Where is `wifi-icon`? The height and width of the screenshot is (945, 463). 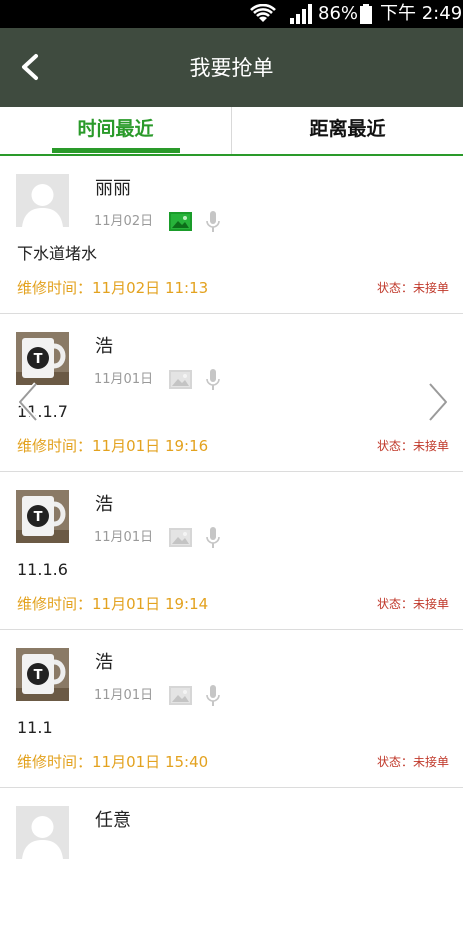 wifi-icon is located at coordinates (263, 13).